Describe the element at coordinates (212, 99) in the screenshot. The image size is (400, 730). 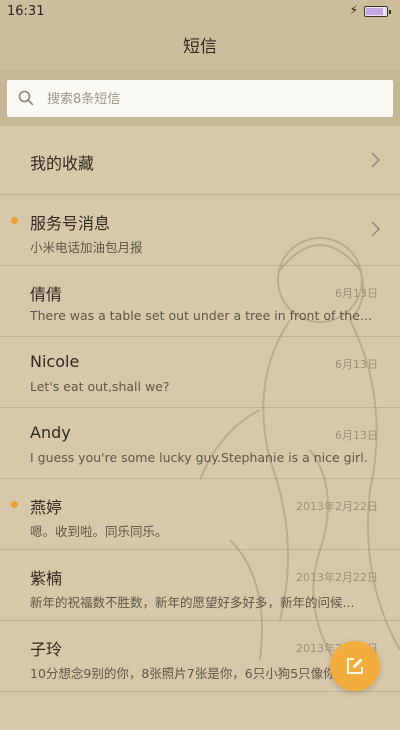
I see `search-input` at that location.